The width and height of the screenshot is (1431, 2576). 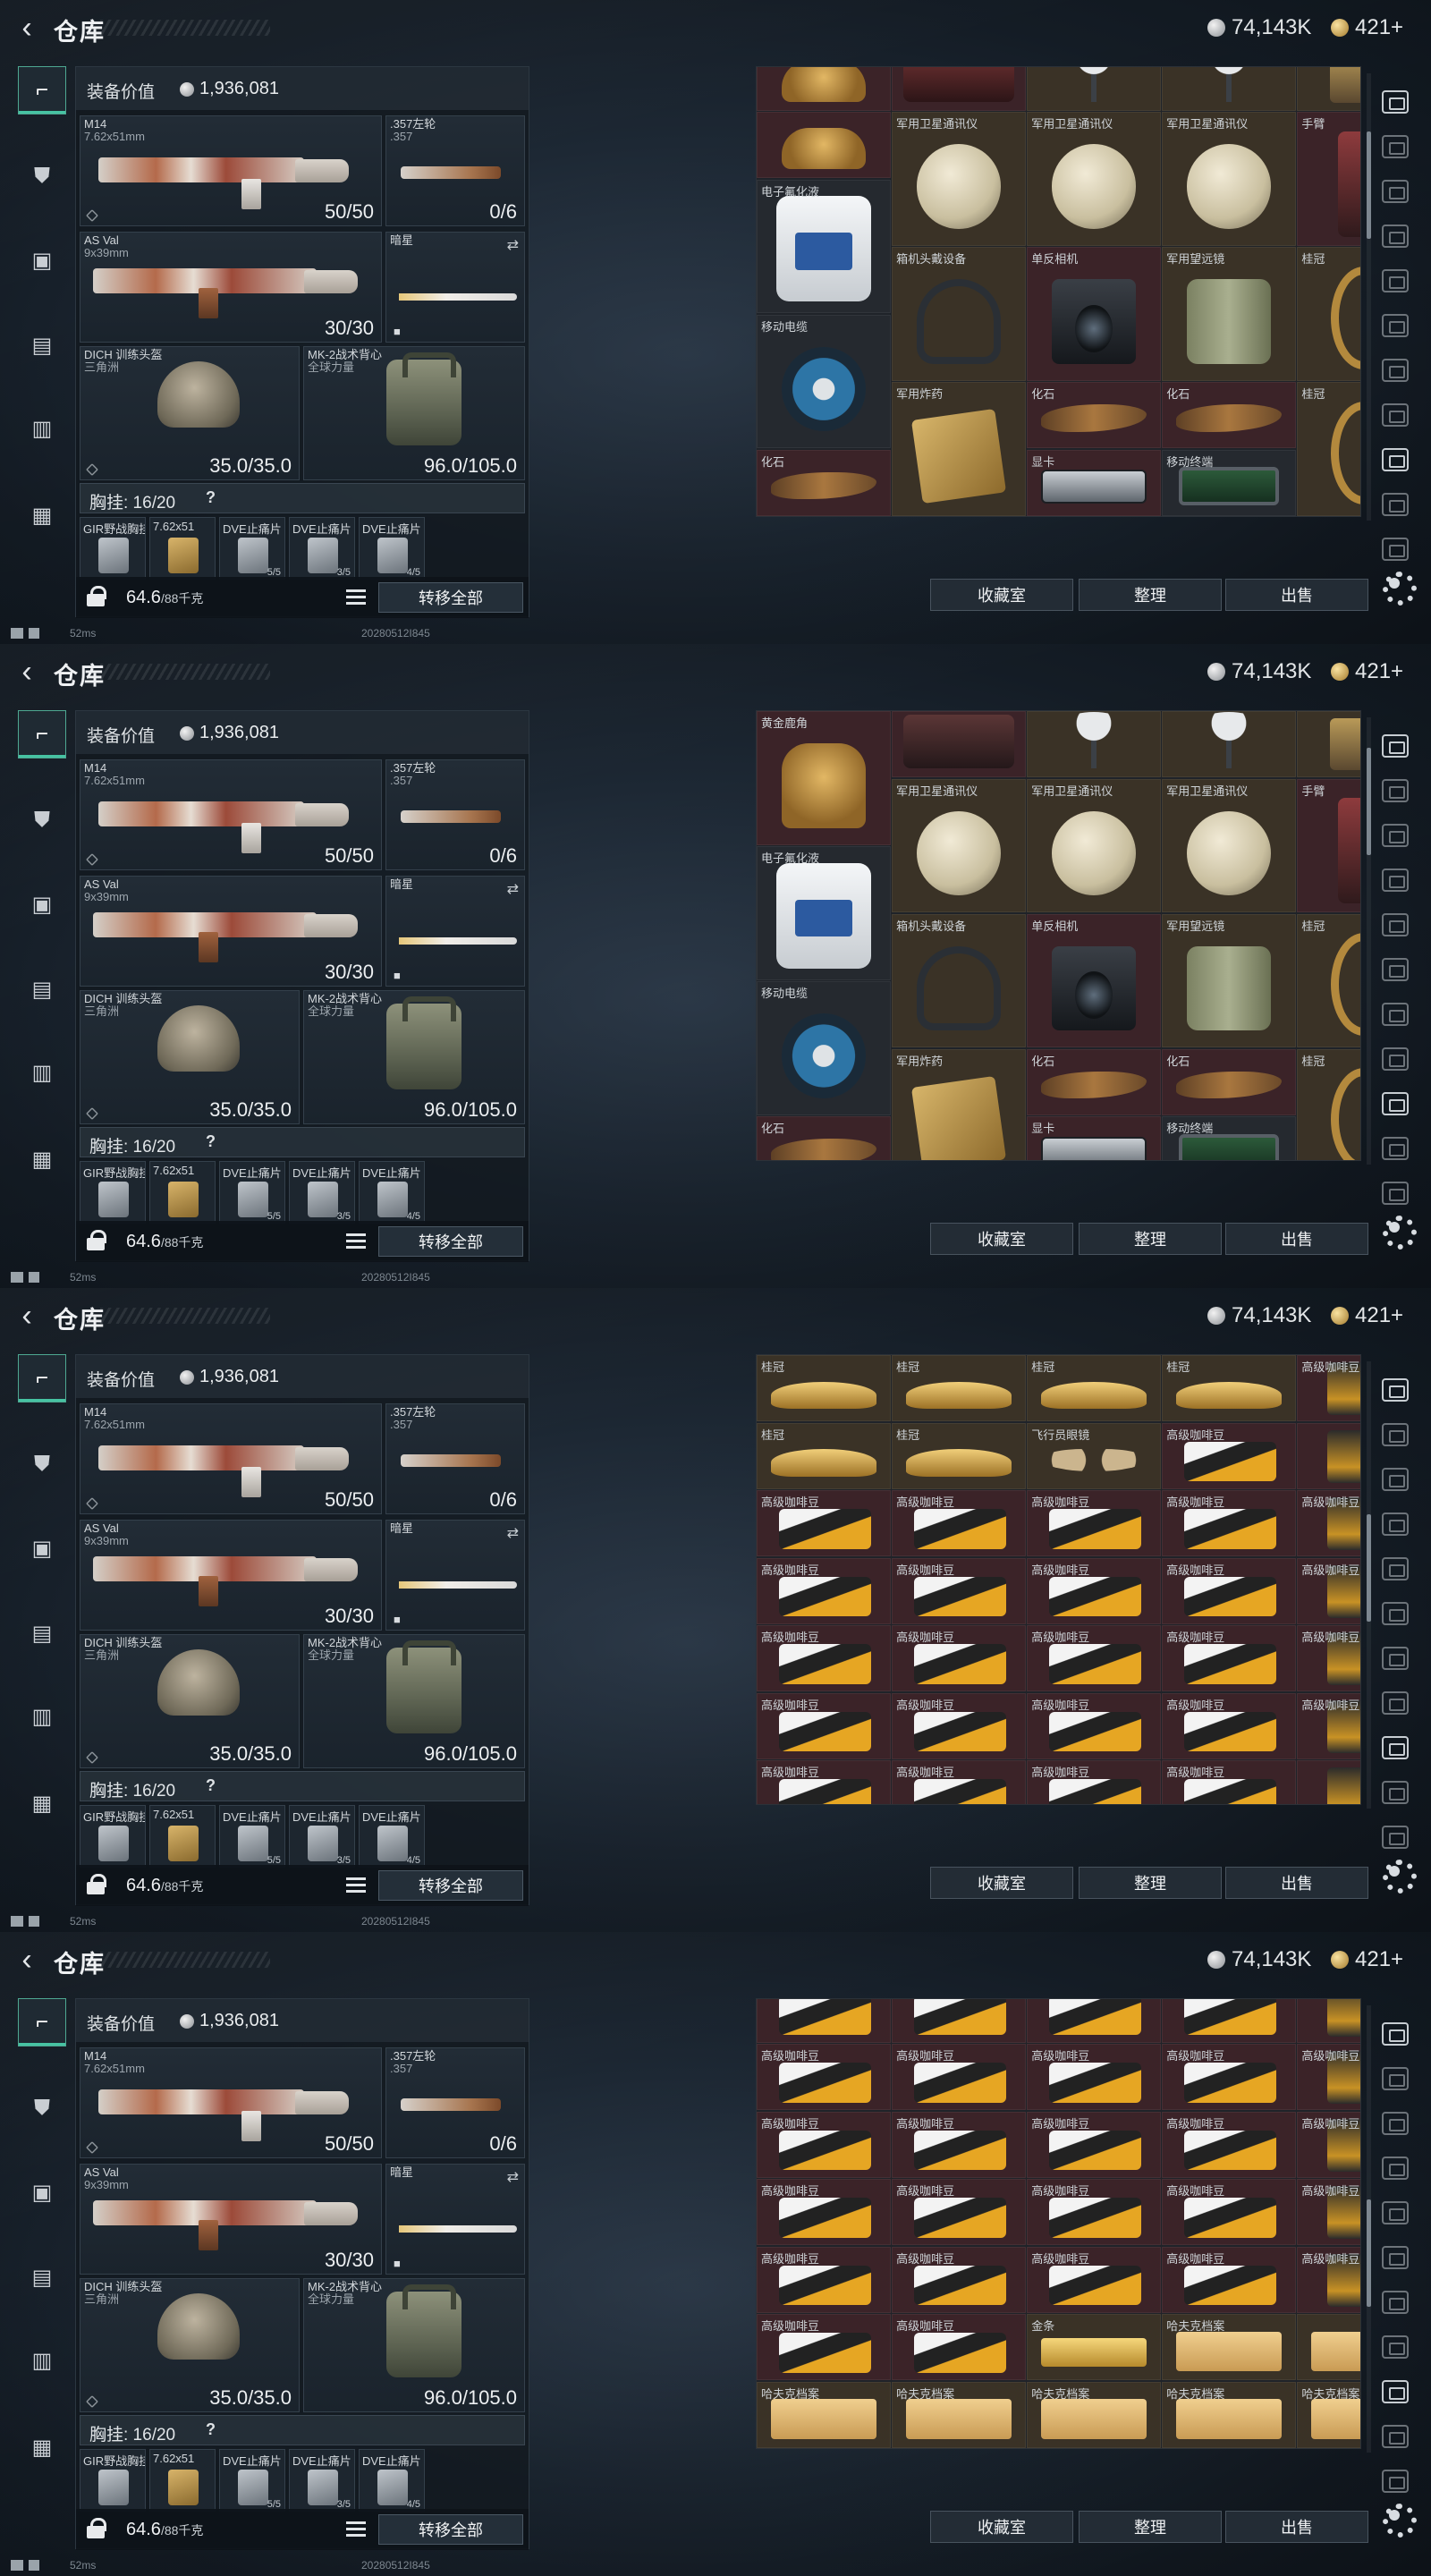 What do you see at coordinates (303, 498) in the screenshot?
I see `chest-rig-row: 胸挂: 16/20?` at bounding box center [303, 498].